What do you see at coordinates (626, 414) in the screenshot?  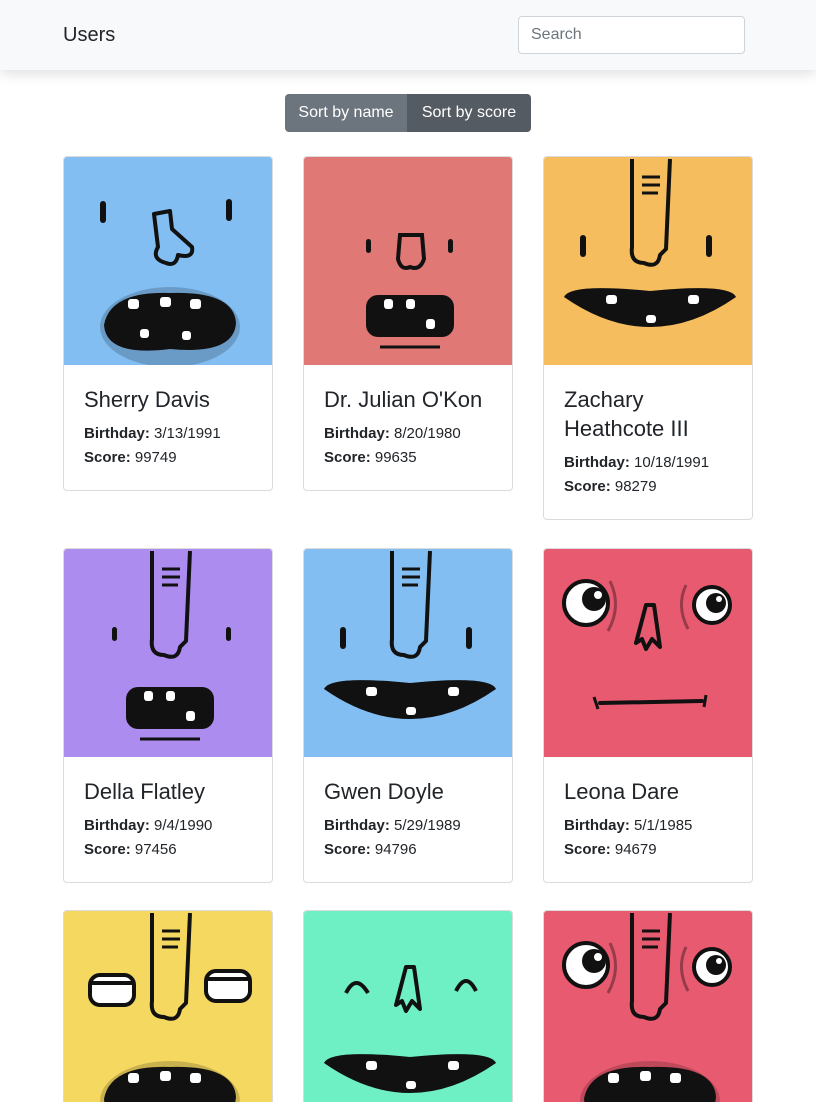 I see `user-name: Zachary Heathcote III` at bounding box center [626, 414].